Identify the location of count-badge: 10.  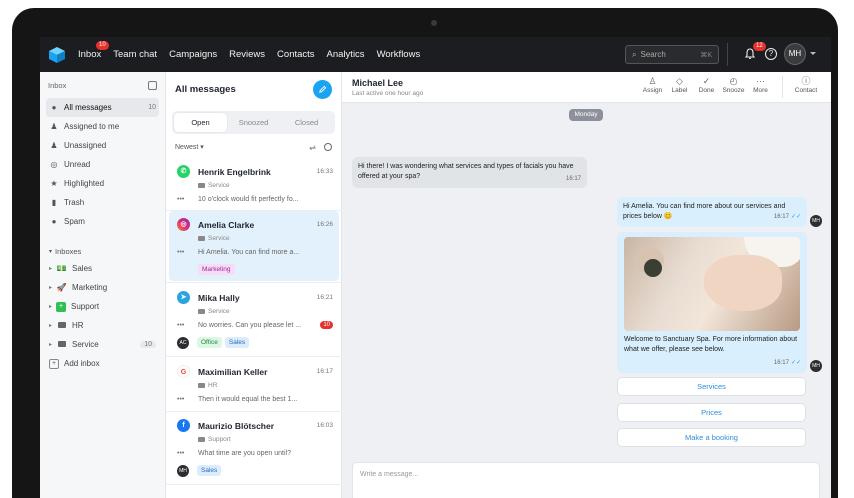
(152, 107).